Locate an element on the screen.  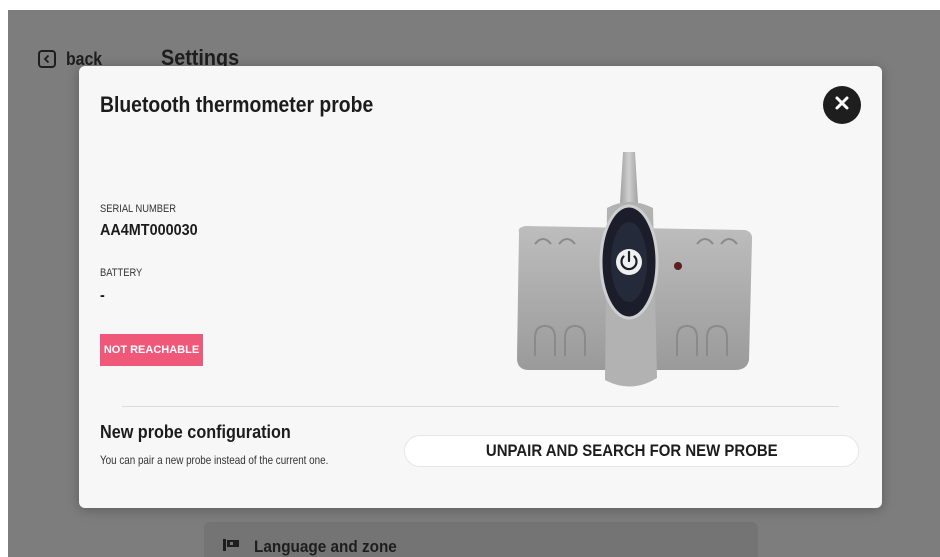
battery-value: - is located at coordinates (102, 295).